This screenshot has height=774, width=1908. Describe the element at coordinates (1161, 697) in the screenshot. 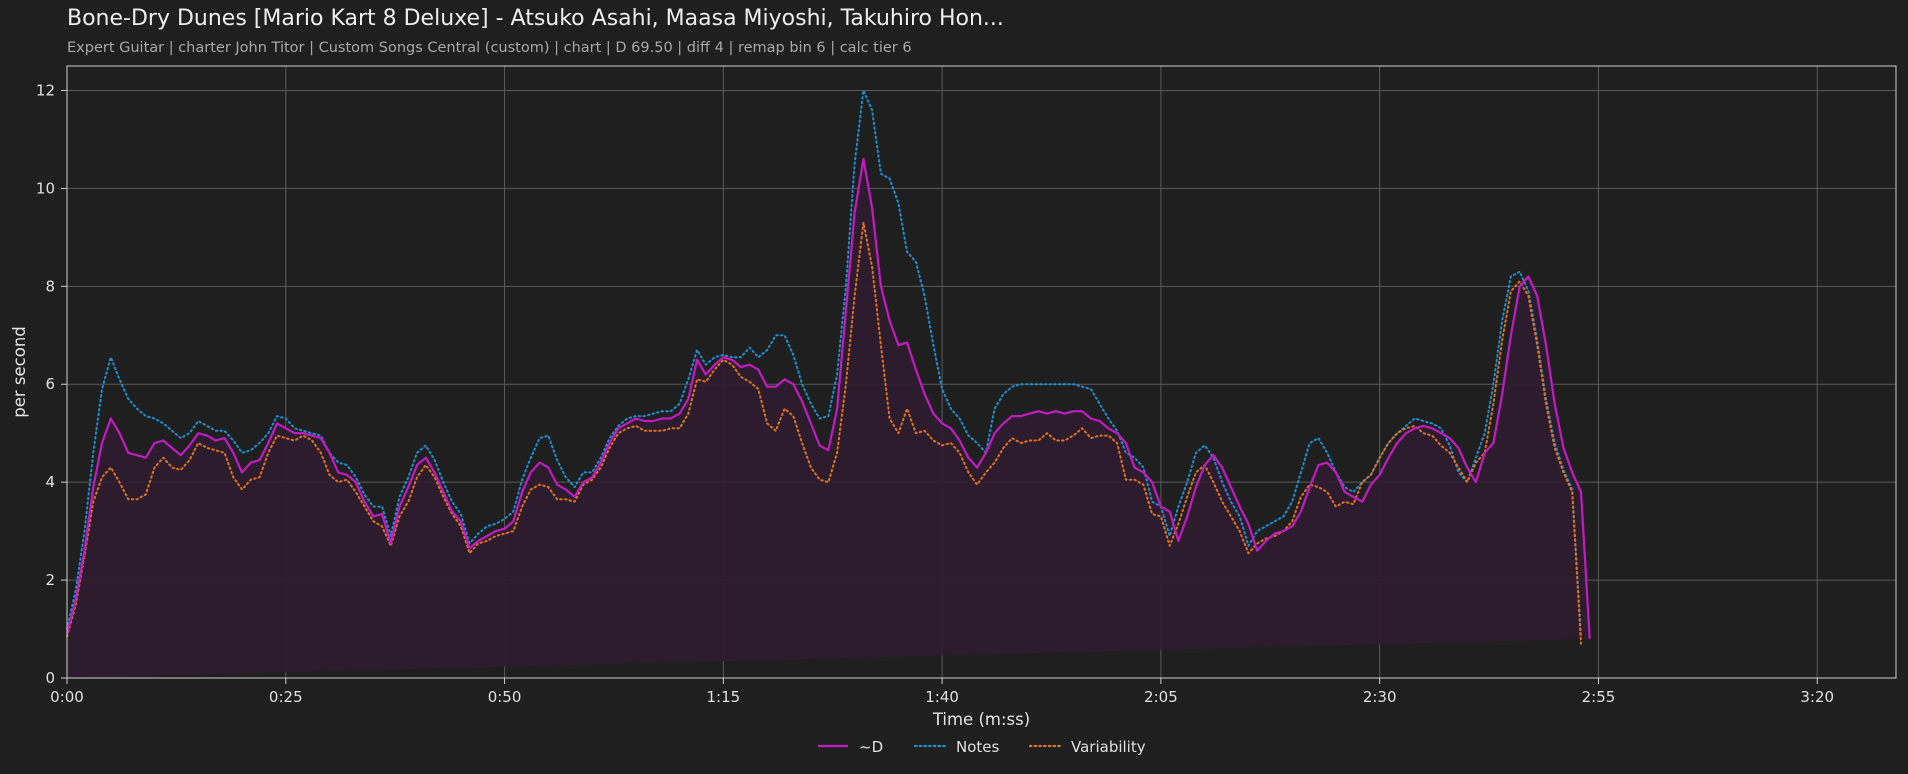

I see `x-tick-label: 2:05` at that location.